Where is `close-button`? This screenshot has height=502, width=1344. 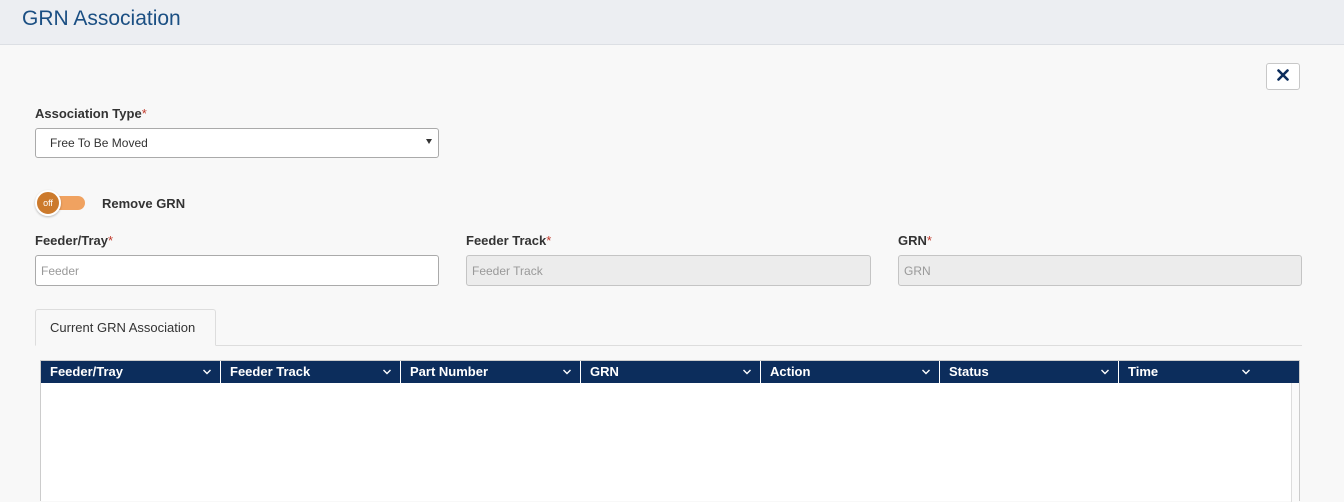
close-button is located at coordinates (1283, 76).